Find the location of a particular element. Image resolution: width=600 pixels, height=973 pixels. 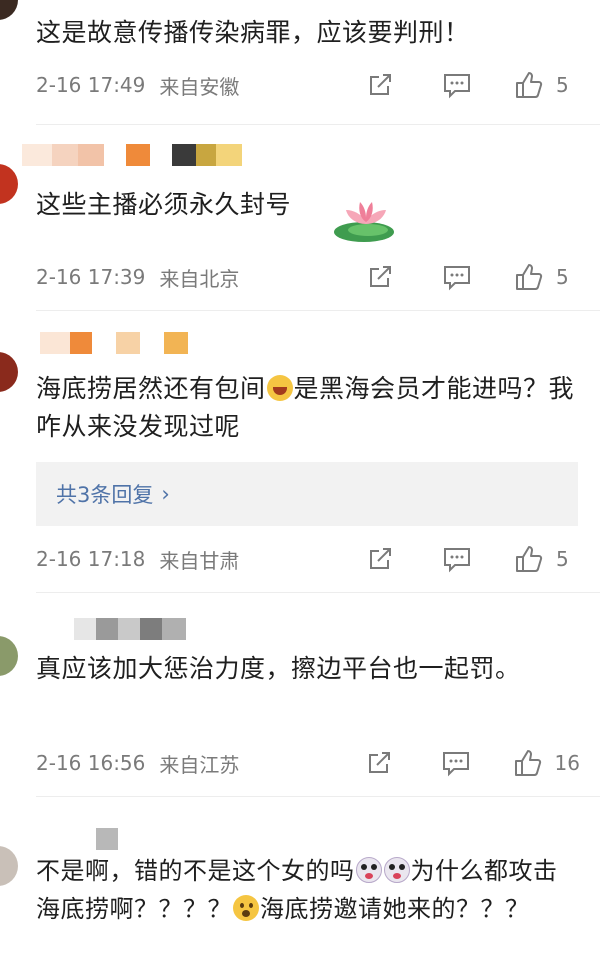

comment-time: 2-16 17:18 is located at coordinates (91, 559).